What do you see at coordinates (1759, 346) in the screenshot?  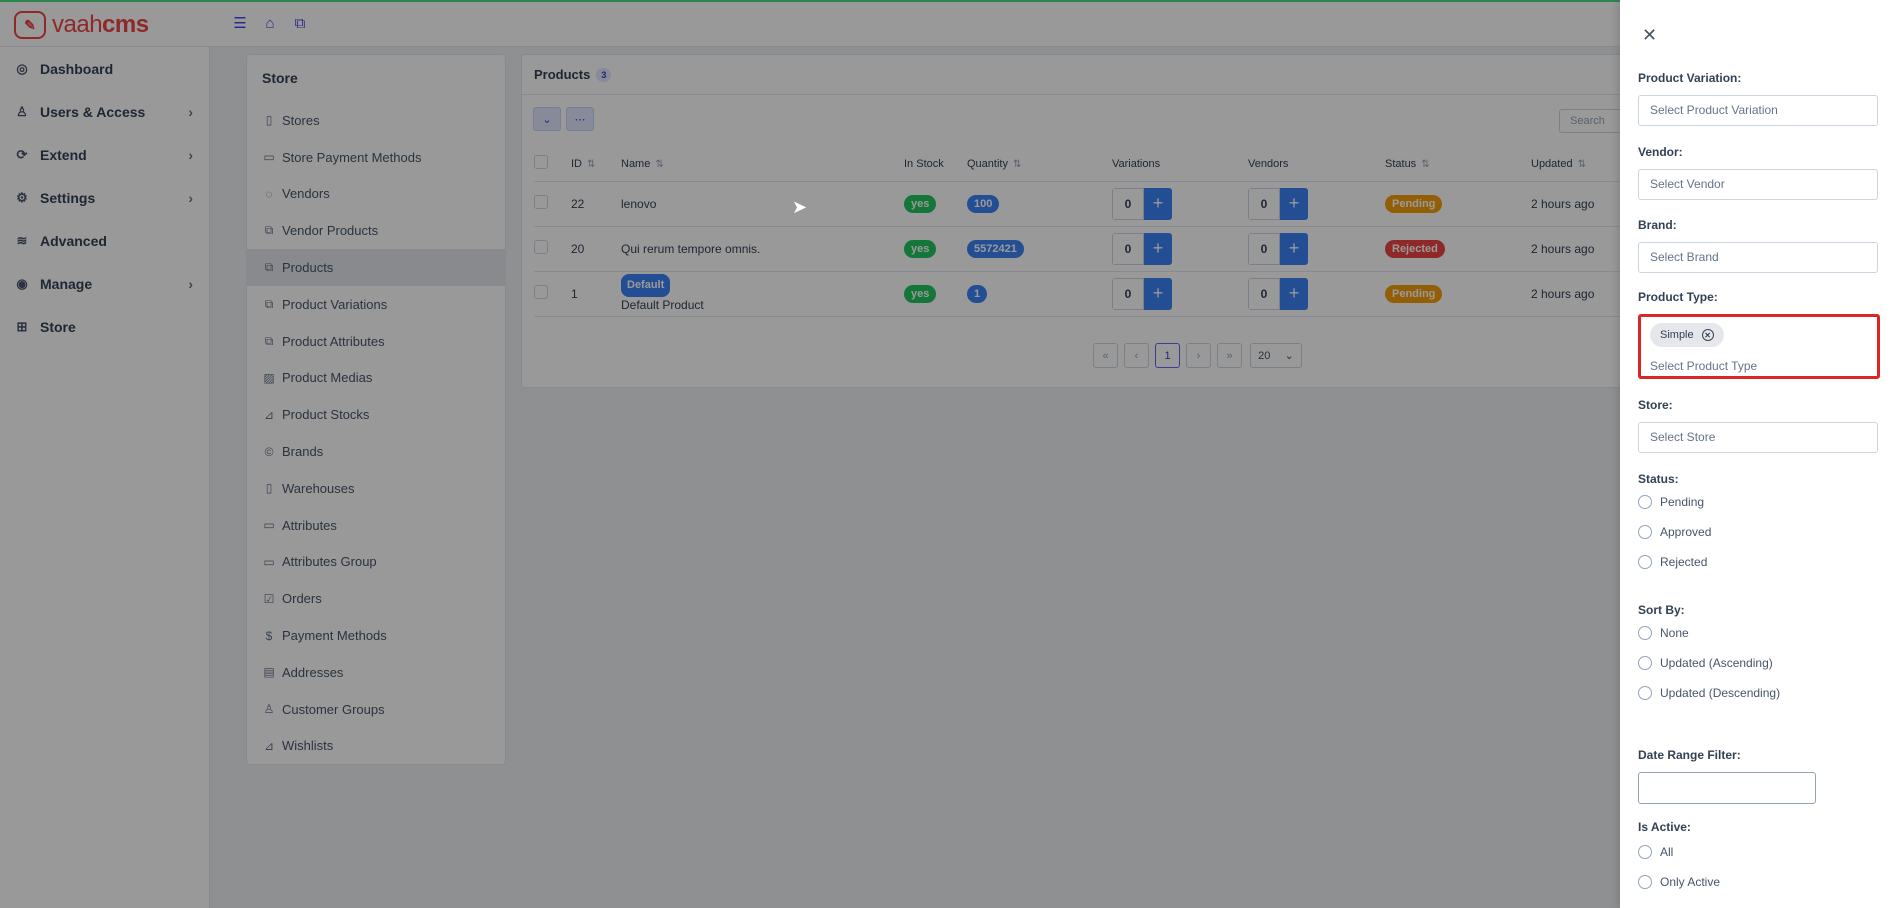 I see `product-type-multiselect: Simple ✕ Select Product Type` at bounding box center [1759, 346].